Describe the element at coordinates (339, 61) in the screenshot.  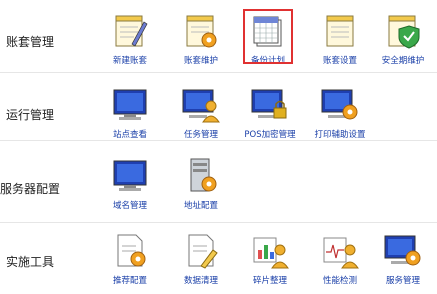
I see `item-label: 账套设置` at that location.